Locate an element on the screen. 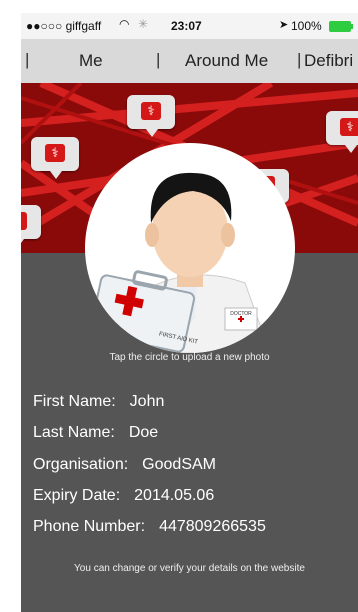 The height and width of the screenshot is (612, 358). phone-number-value: 447809266535 is located at coordinates (212, 526).